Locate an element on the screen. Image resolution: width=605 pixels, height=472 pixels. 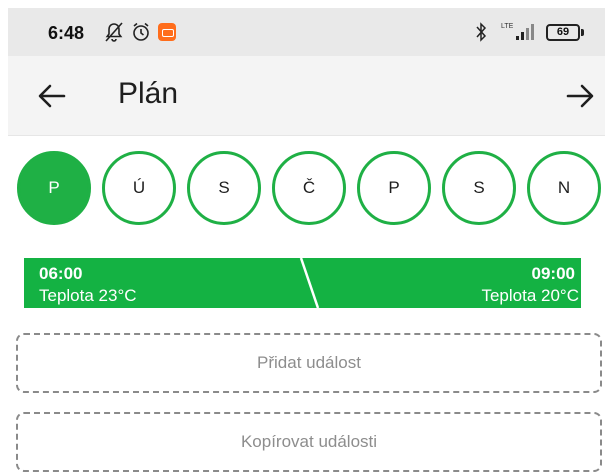
event-start-time: 06:00 is located at coordinates (61, 273).